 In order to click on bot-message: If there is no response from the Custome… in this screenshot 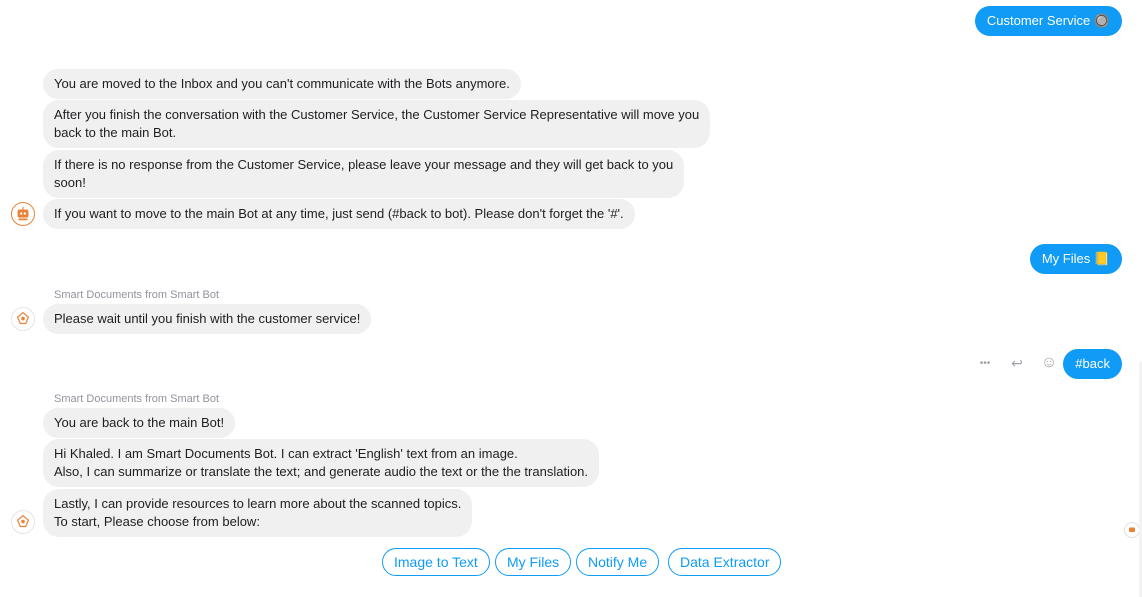, I will do `click(364, 174)`.